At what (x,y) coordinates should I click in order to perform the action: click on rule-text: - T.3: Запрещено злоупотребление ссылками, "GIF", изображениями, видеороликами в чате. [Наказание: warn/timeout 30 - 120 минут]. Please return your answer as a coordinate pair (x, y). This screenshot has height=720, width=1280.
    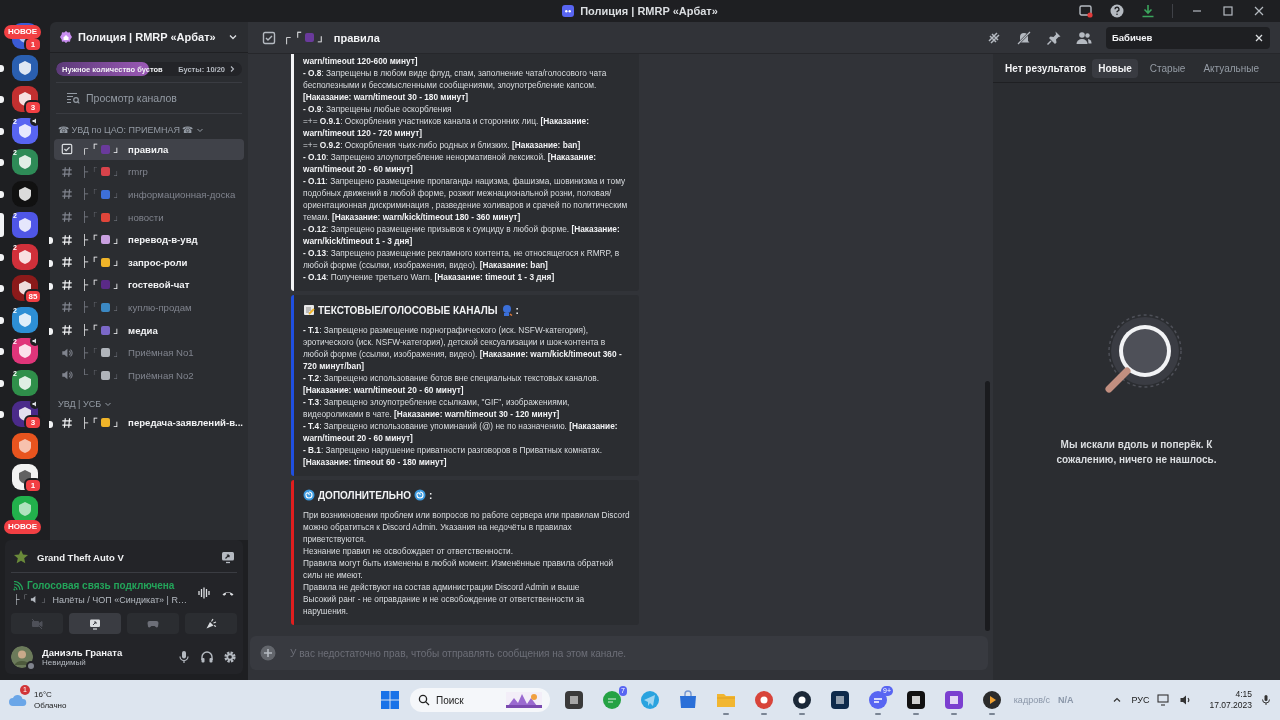
    Looking at the image, I should click on (437, 408).